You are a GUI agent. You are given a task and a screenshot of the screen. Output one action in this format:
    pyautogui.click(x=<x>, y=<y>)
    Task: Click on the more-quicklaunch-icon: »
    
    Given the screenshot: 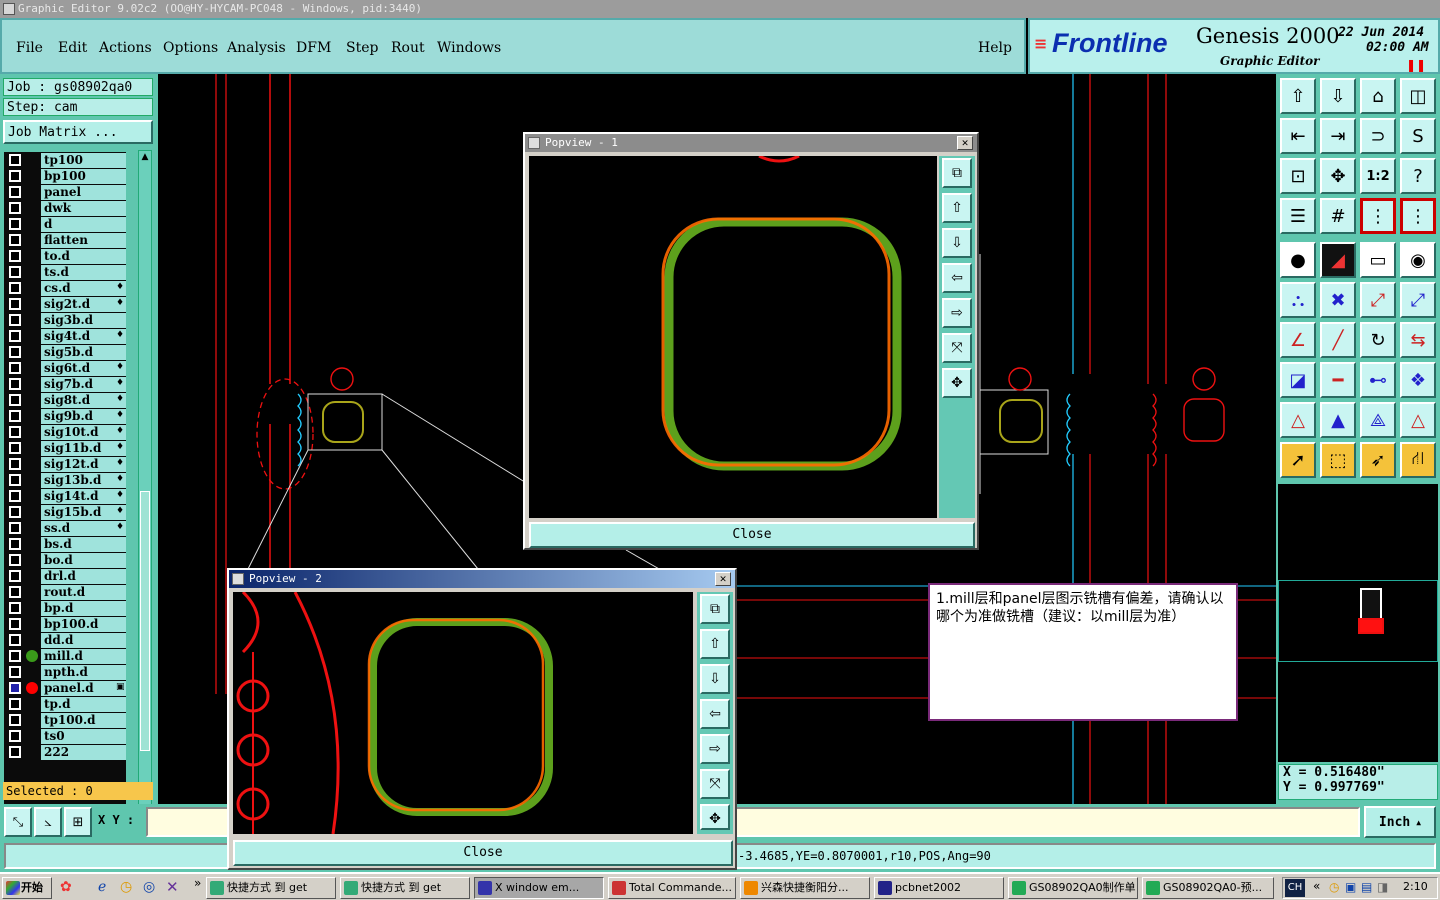 What is the action you would take?
    pyautogui.click(x=197, y=883)
    